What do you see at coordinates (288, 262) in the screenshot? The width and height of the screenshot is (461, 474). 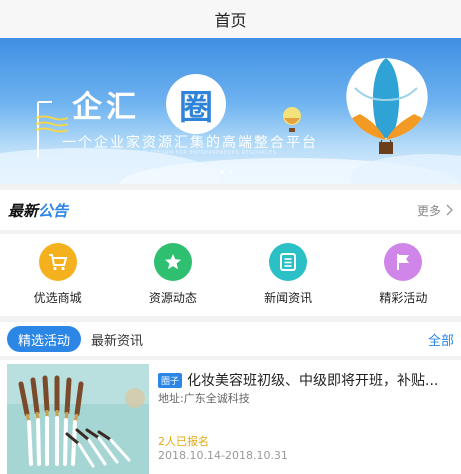 I see `news-icon` at bounding box center [288, 262].